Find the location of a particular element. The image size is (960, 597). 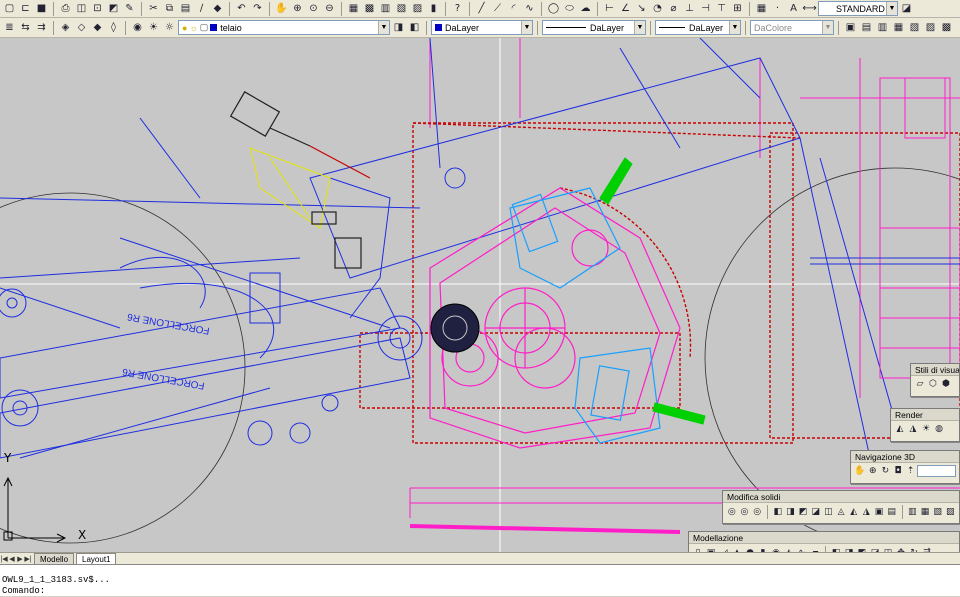

render-palette: Render ◭ ◮ ☀ ◍ is located at coordinates (925, 425).